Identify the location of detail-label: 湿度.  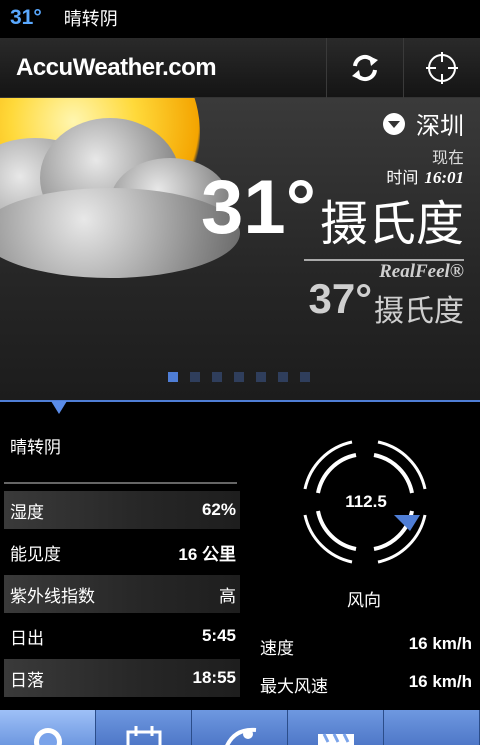
(27, 512).